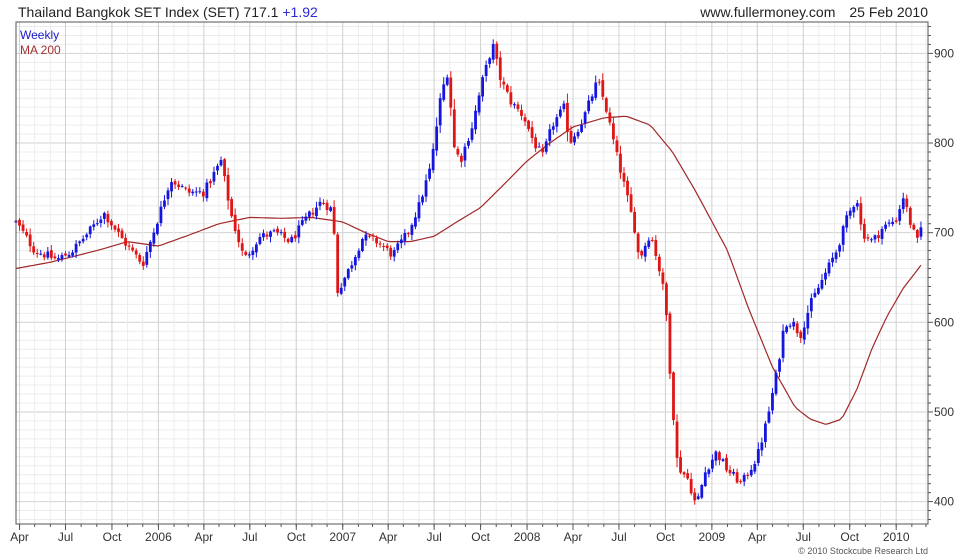 The image size is (980, 560). What do you see at coordinates (944, 143) in the screenshot?
I see `y-tick-label: 800` at bounding box center [944, 143].